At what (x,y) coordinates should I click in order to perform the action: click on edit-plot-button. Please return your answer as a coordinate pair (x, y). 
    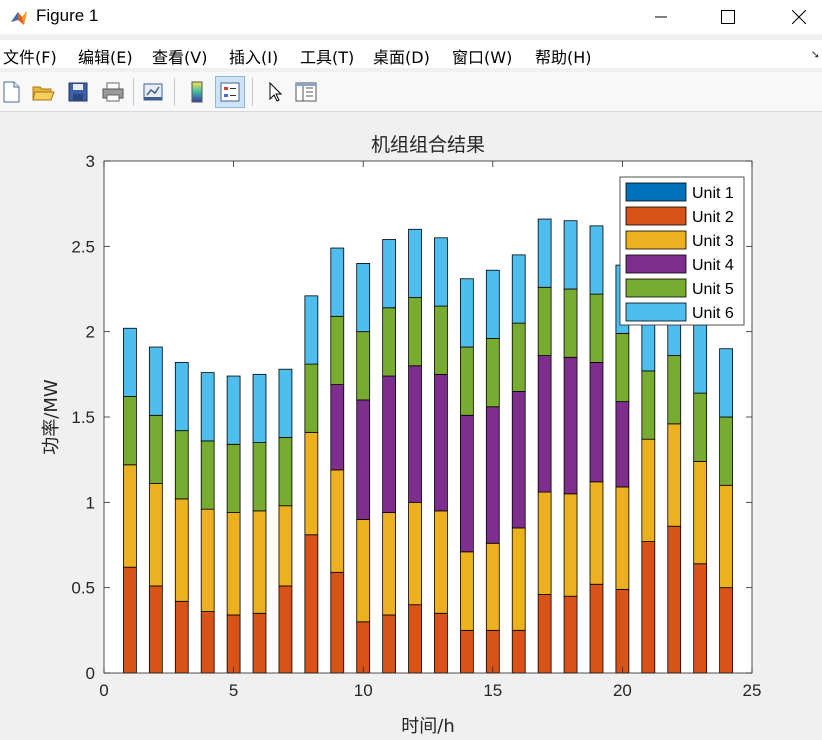
    Looking at the image, I should click on (275, 92).